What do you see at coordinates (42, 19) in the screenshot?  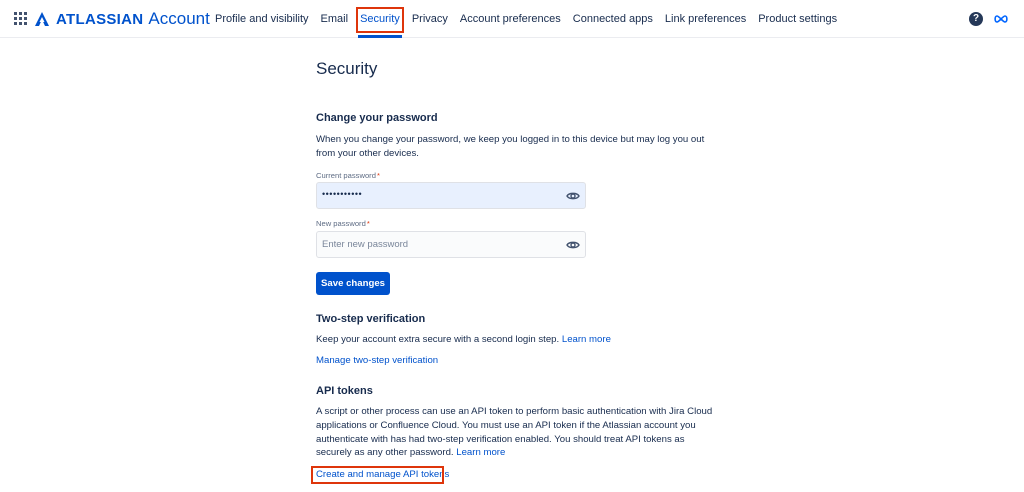 I see `atlassian-logo-icon` at bounding box center [42, 19].